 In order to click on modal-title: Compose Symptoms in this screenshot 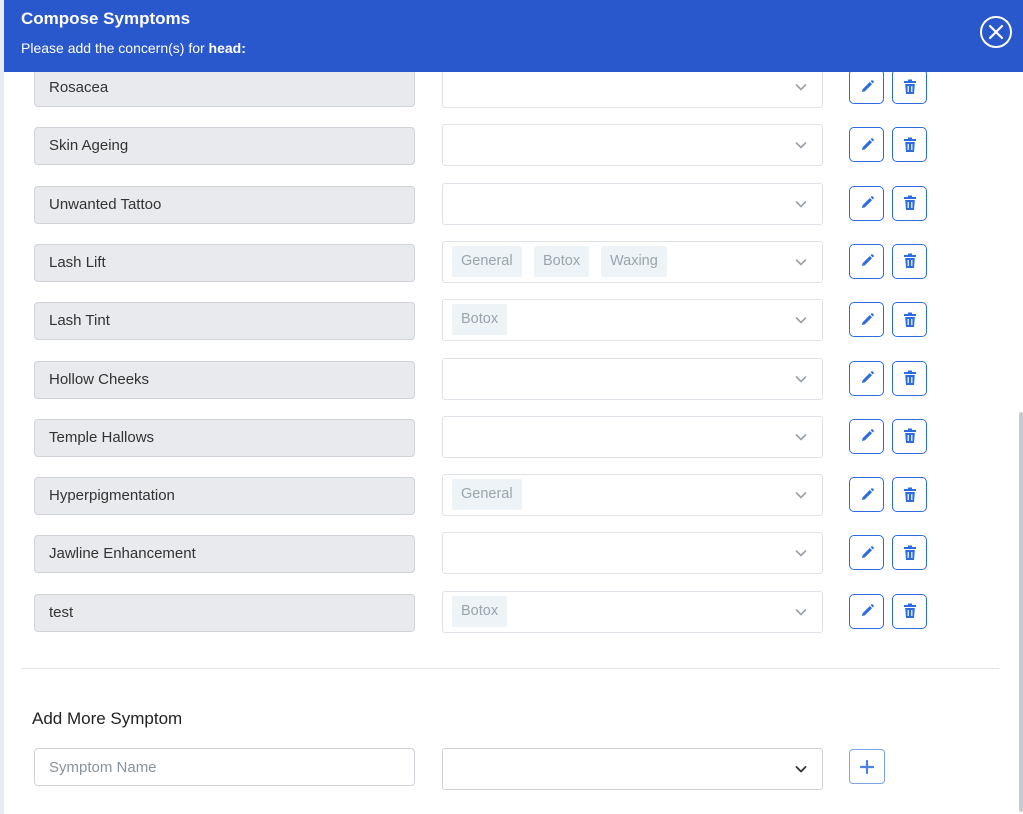, I will do `click(106, 18)`.